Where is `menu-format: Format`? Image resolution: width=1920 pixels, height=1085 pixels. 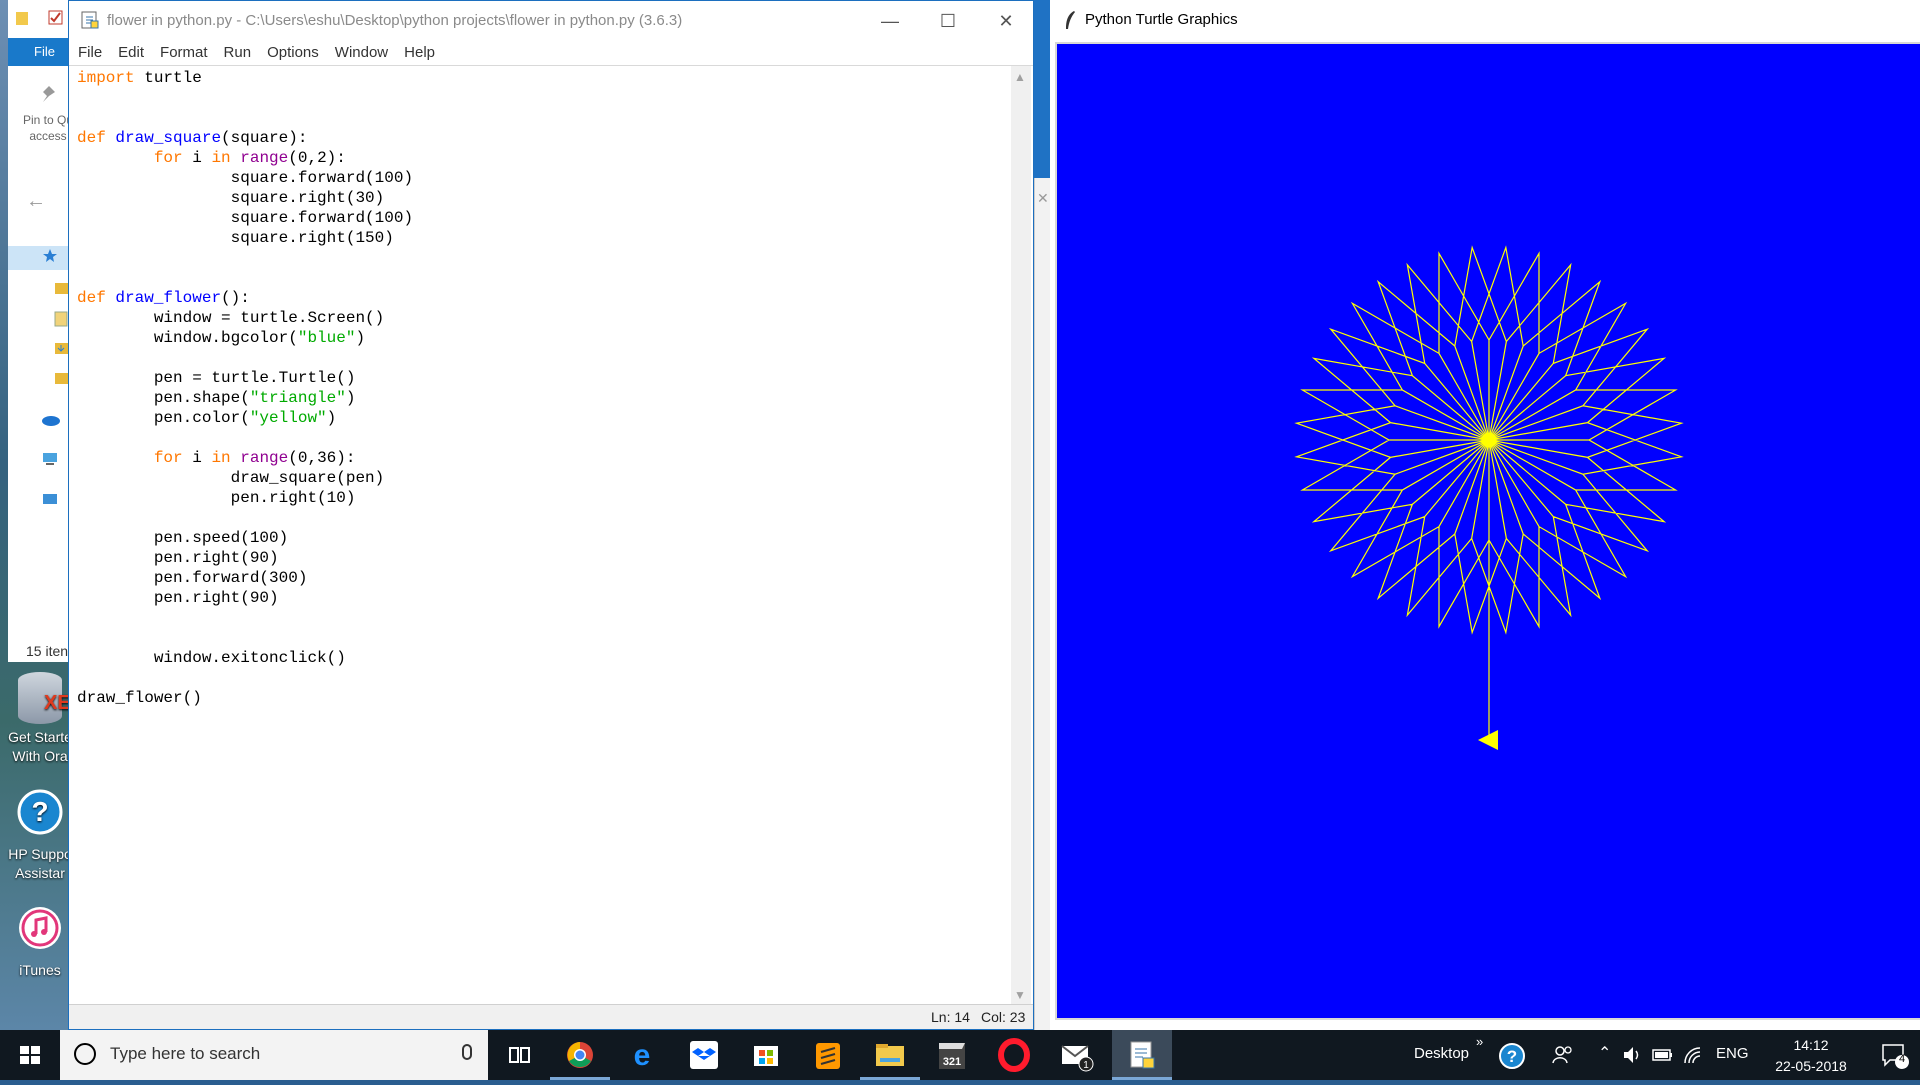
menu-format: Format is located at coordinates (183, 52).